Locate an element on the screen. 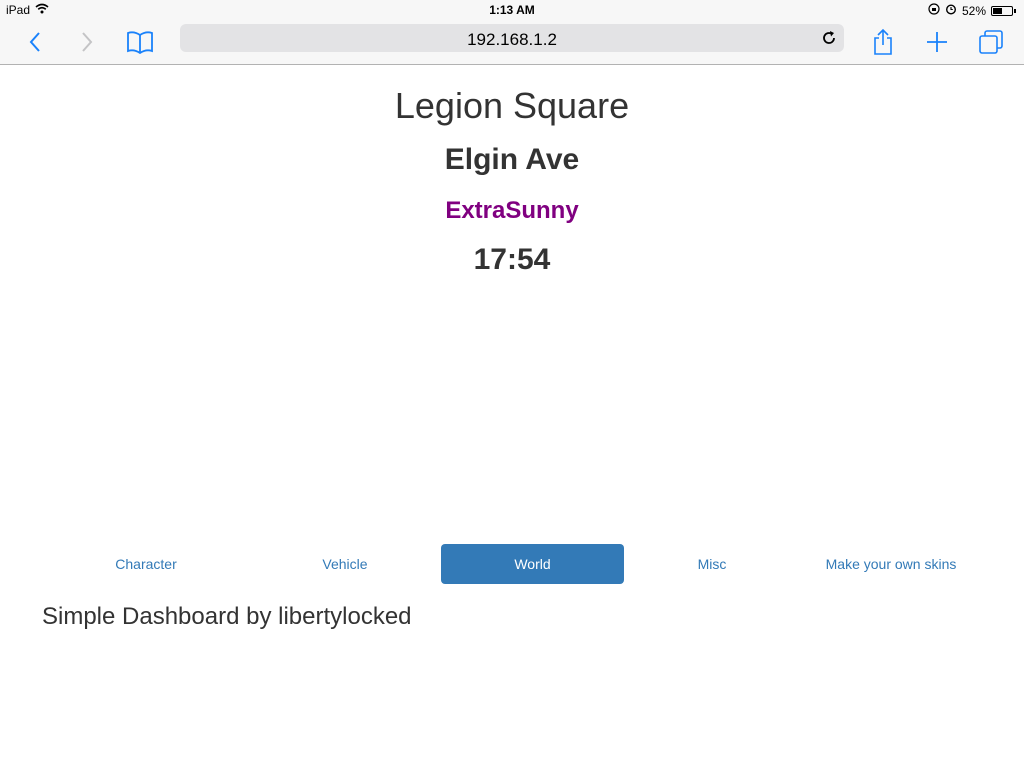 Image resolution: width=1024 pixels, height=768 pixels. status-bar-right: 52% is located at coordinates (972, 10).